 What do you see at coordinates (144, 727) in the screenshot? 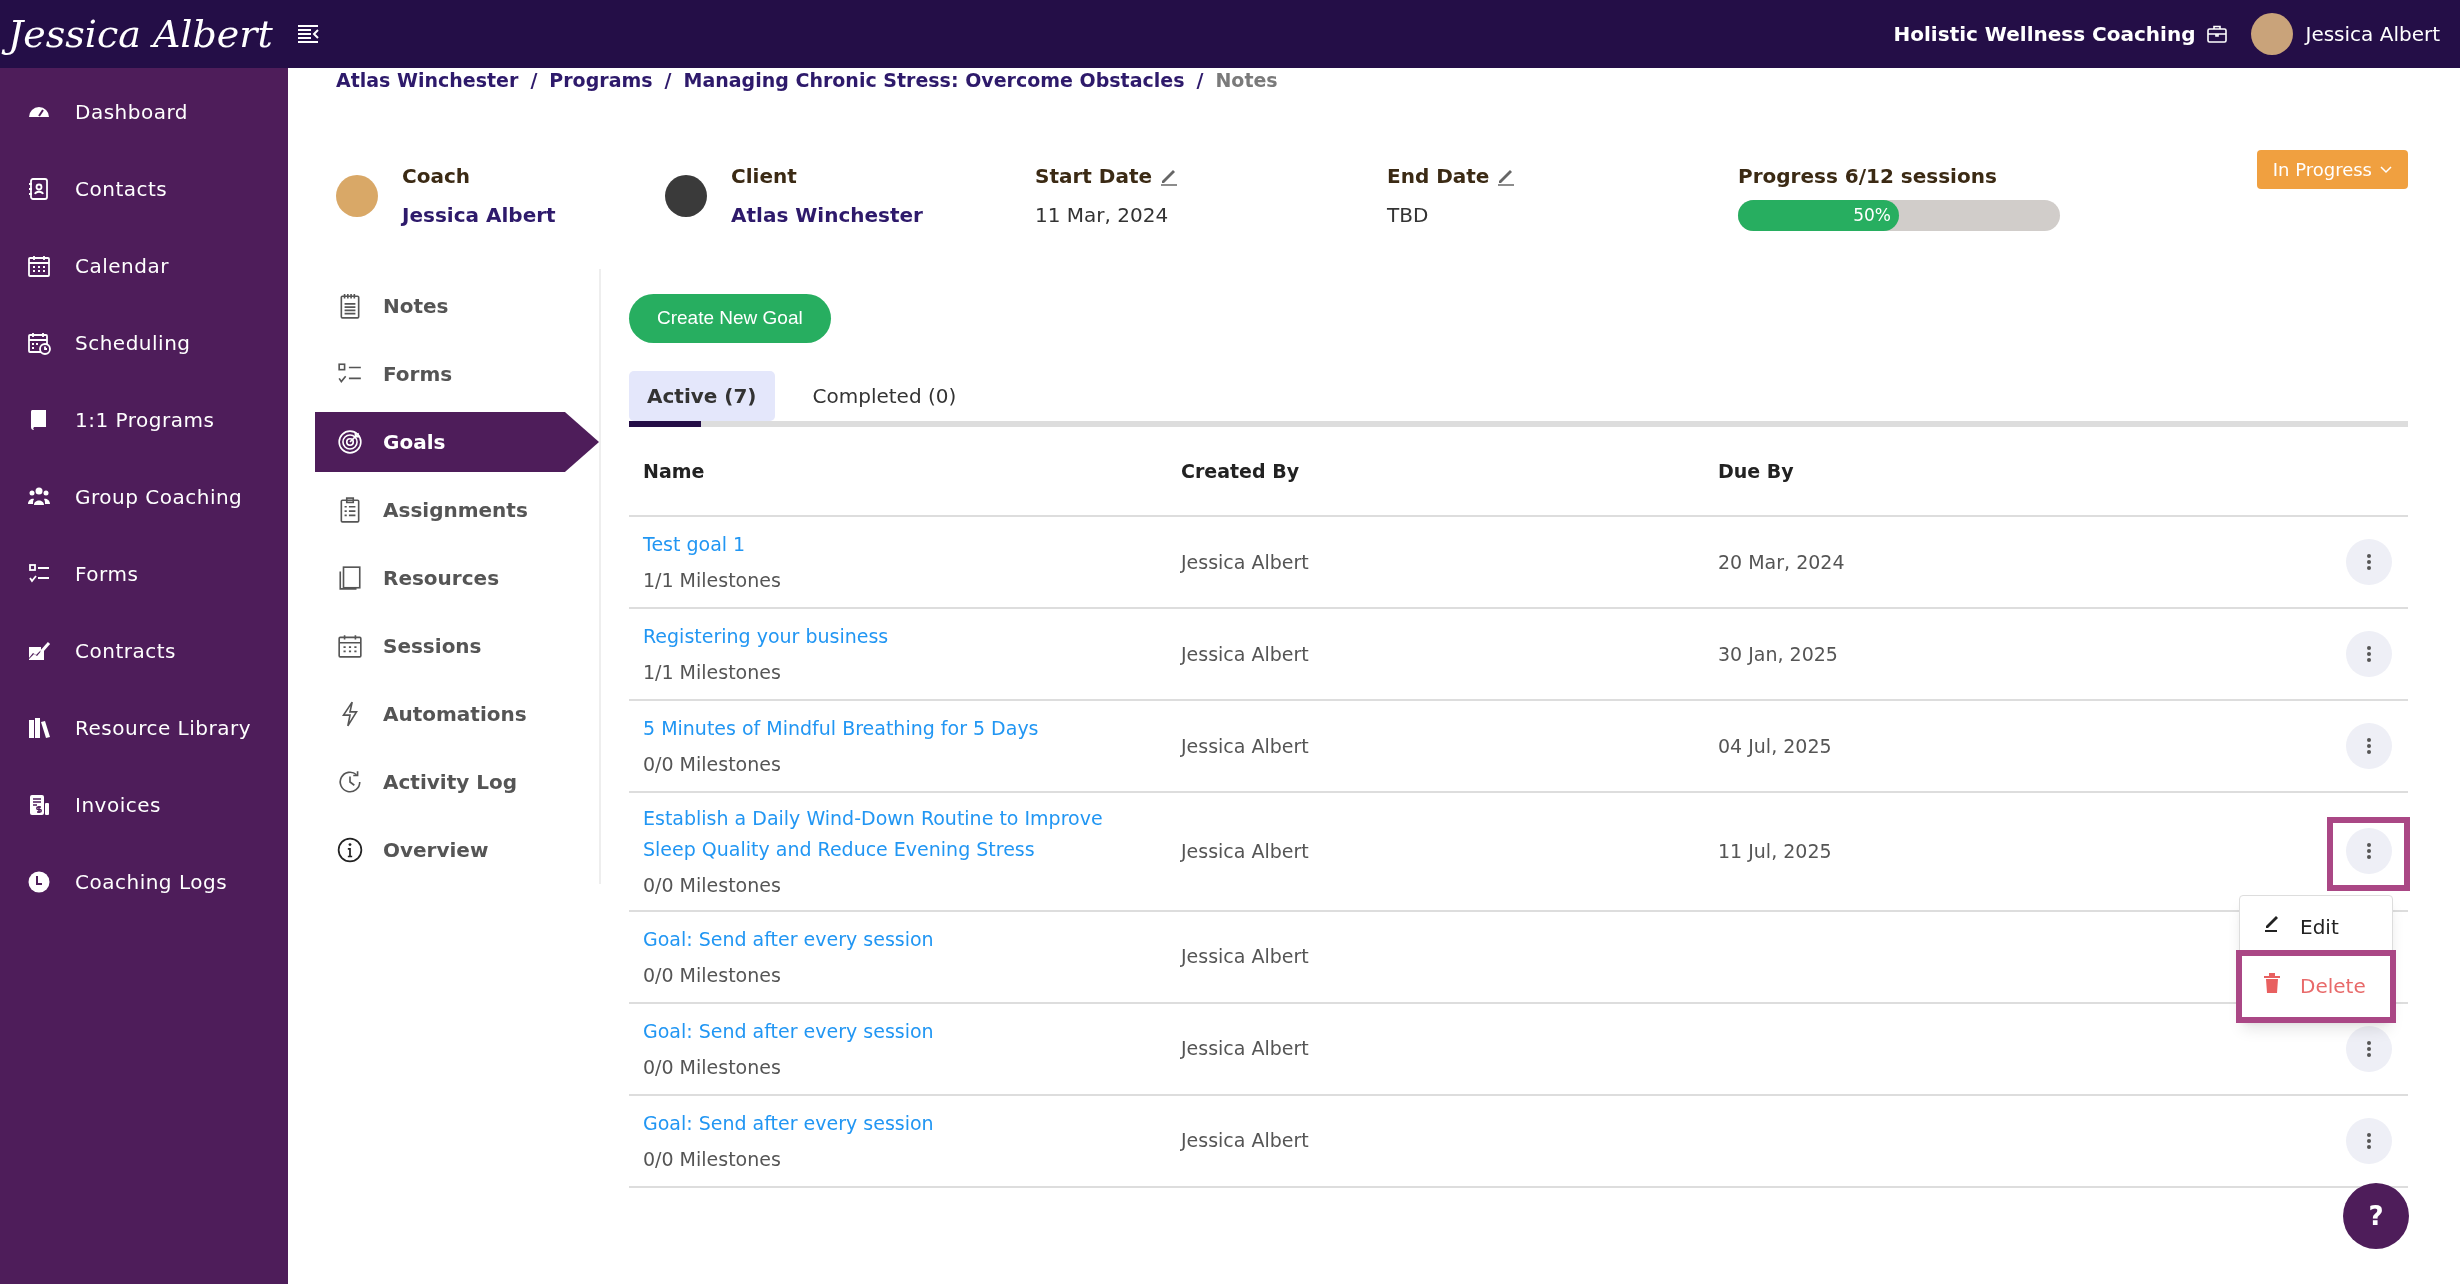
I see `sidebar-item: Resource Library` at bounding box center [144, 727].